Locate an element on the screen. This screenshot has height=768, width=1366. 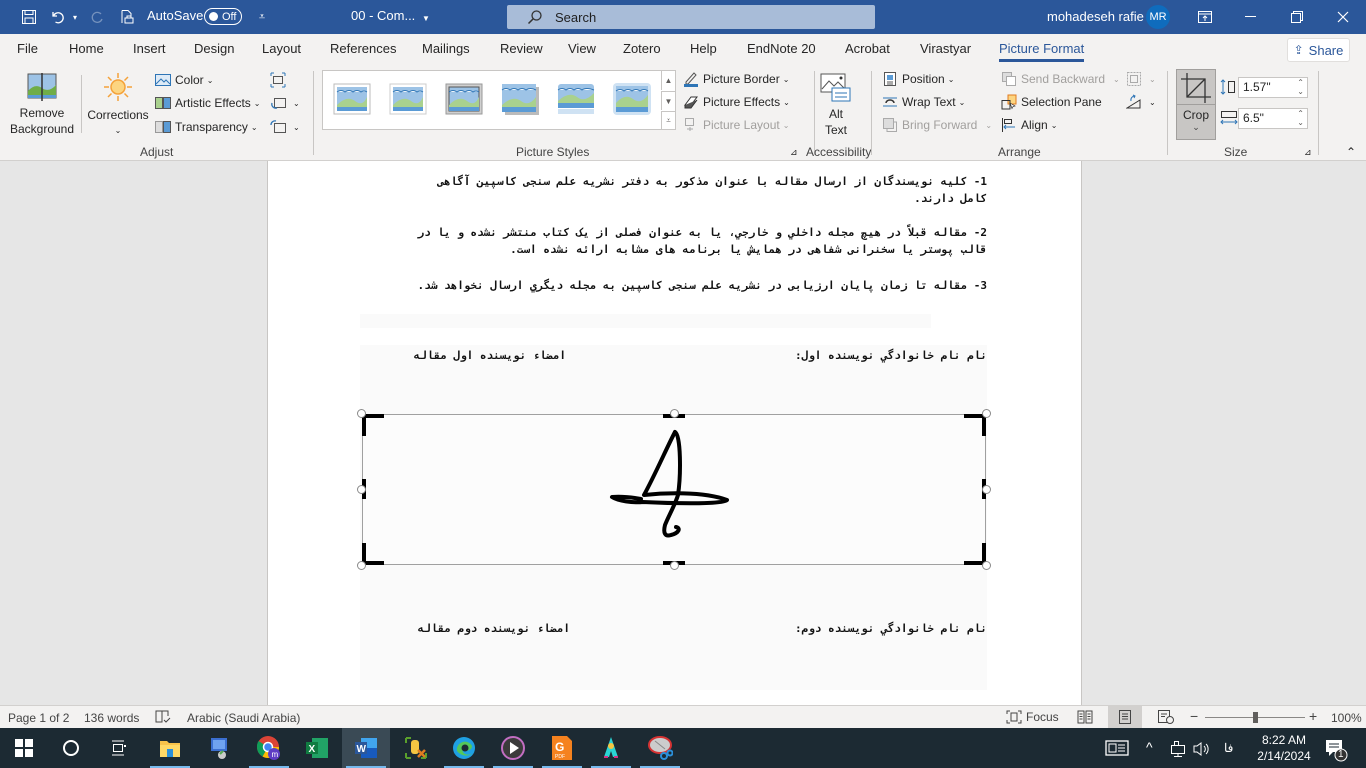
undo-icon is located at coordinates (58, 17).